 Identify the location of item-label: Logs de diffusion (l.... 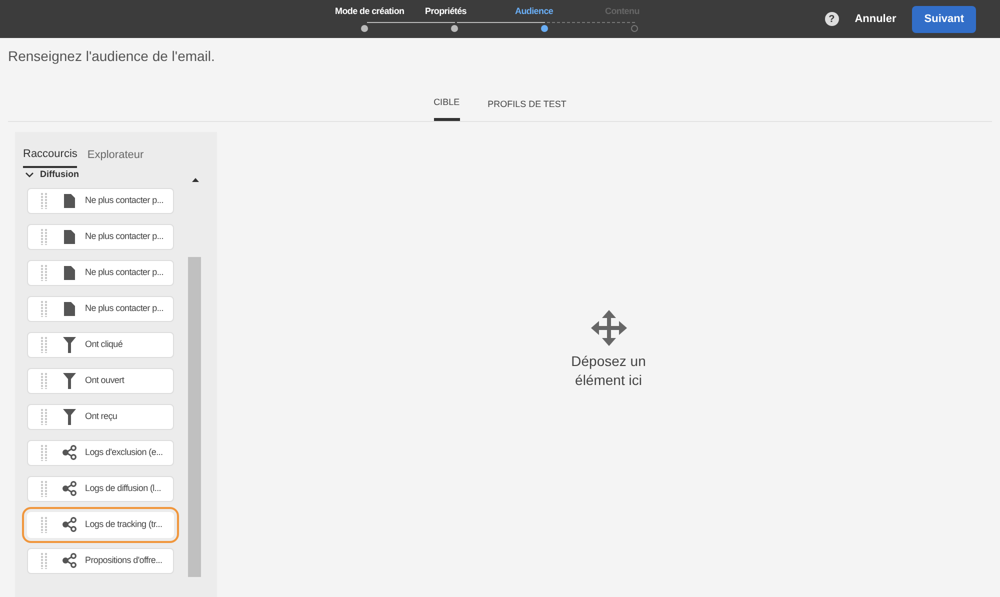
(123, 488).